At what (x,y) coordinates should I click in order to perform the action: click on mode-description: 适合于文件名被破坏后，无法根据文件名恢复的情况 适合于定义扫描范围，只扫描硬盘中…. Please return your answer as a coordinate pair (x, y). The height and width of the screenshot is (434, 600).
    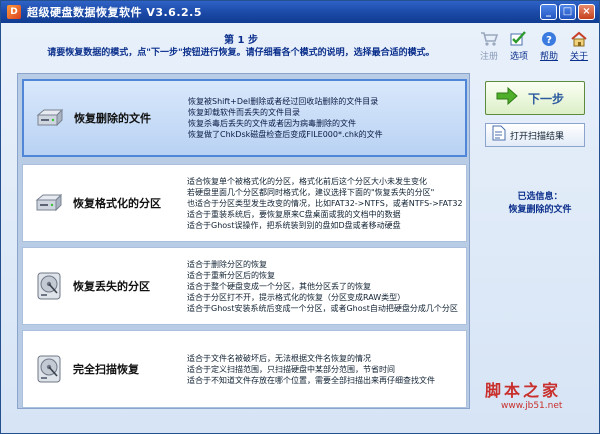
    Looking at the image, I should click on (311, 369).